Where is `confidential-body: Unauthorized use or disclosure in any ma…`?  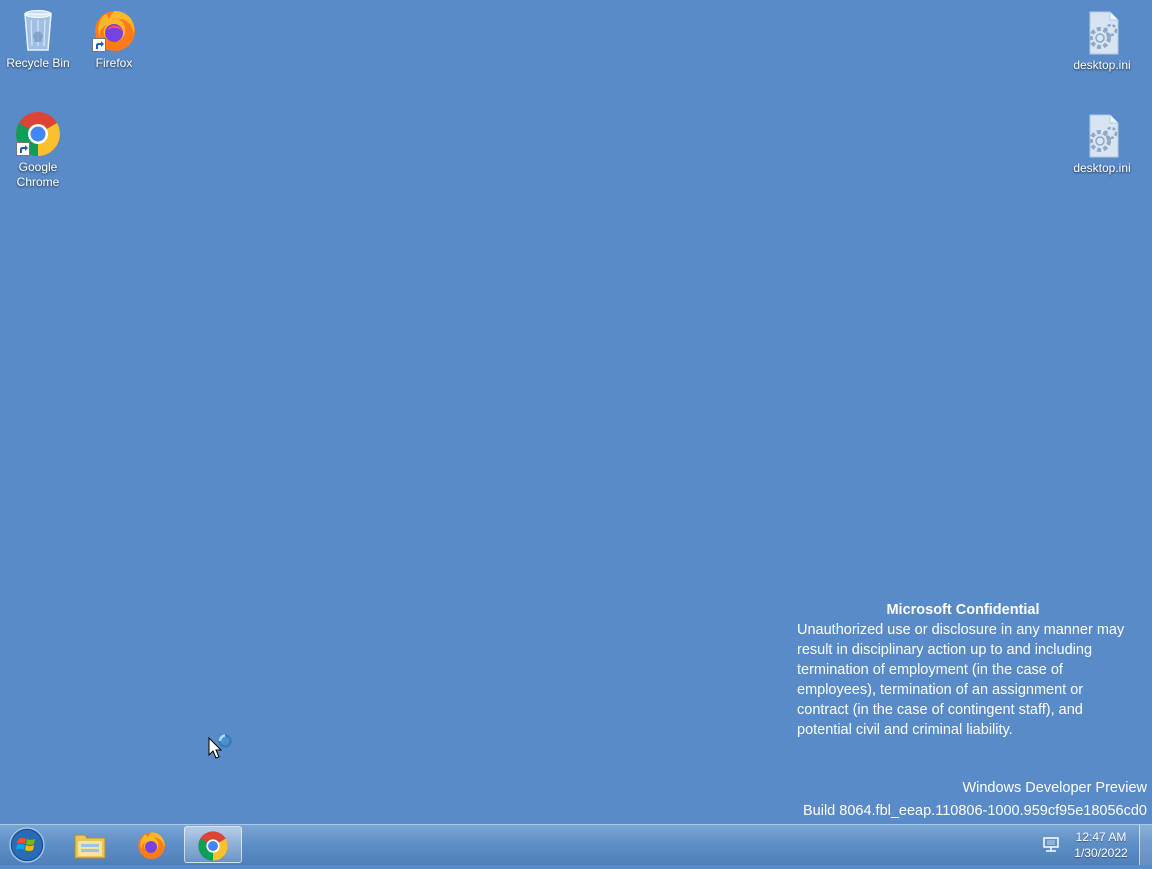
confidential-body: Unauthorized use or disclosure in any ma… is located at coordinates (961, 680).